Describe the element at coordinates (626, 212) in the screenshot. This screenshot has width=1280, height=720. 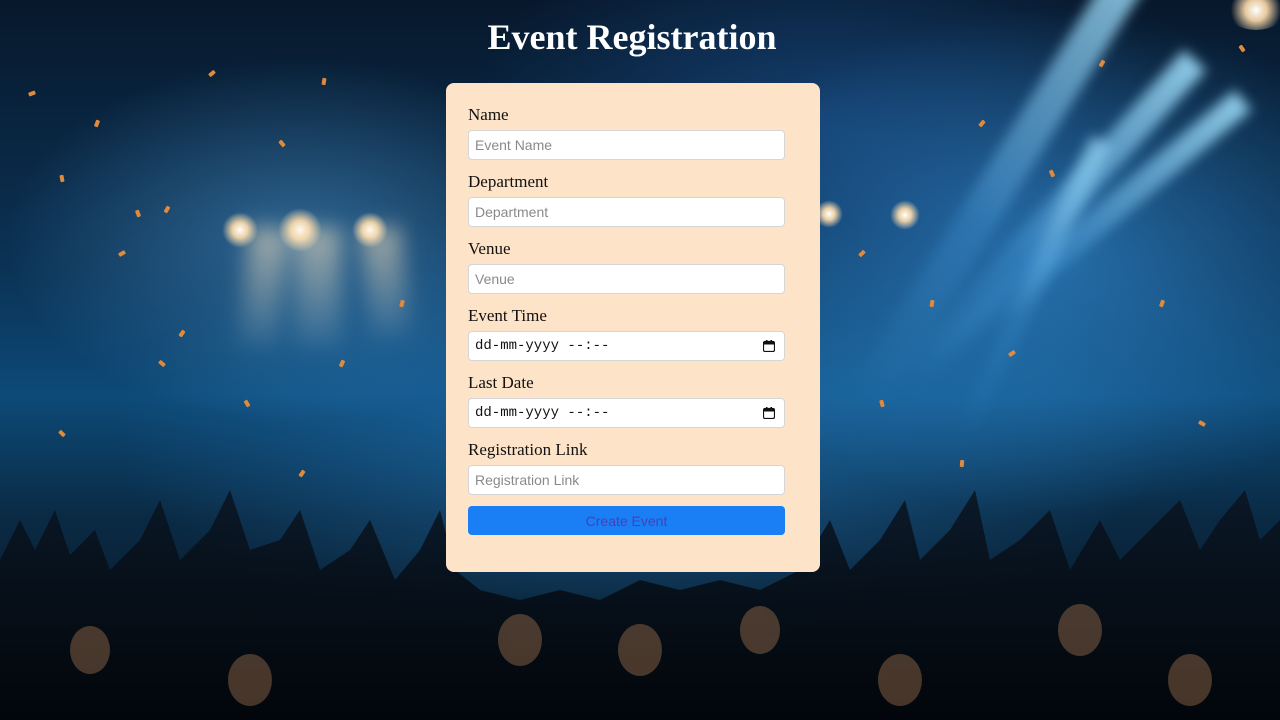
I see `department-input: Department` at that location.